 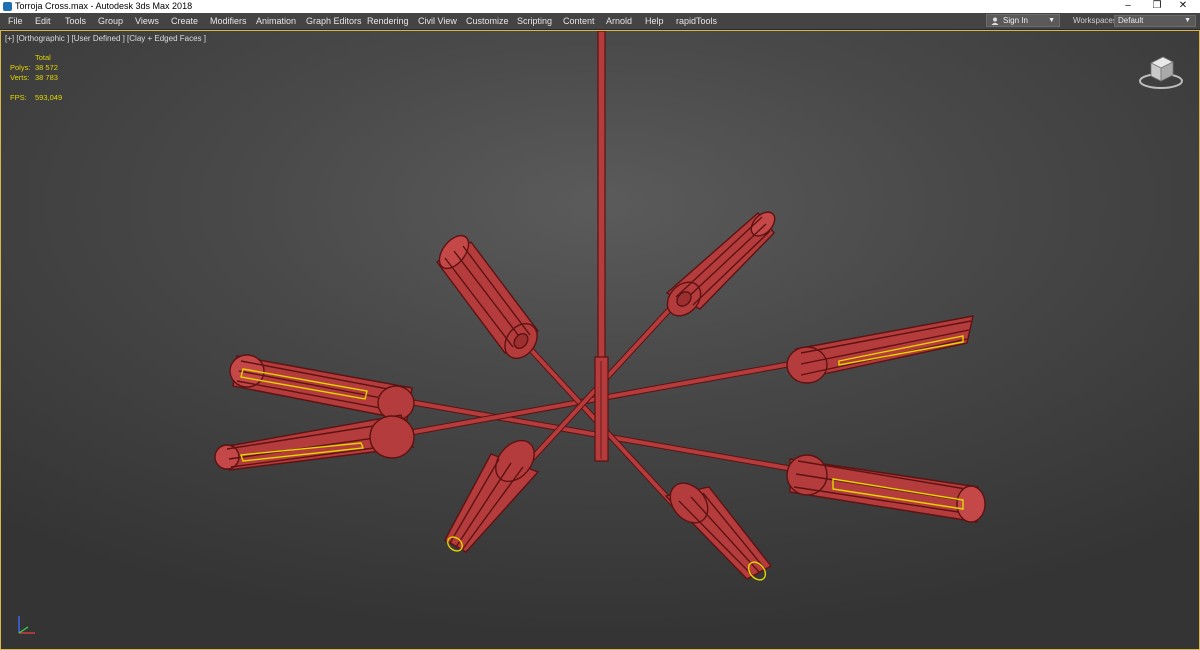 What do you see at coordinates (995, 21) in the screenshot?
I see `user-icon` at bounding box center [995, 21].